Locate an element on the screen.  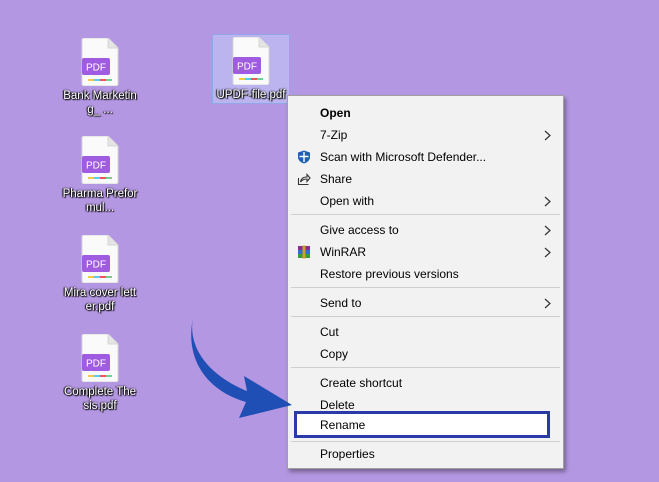
menu-item-open-with: Open with is located at coordinates (425, 201).